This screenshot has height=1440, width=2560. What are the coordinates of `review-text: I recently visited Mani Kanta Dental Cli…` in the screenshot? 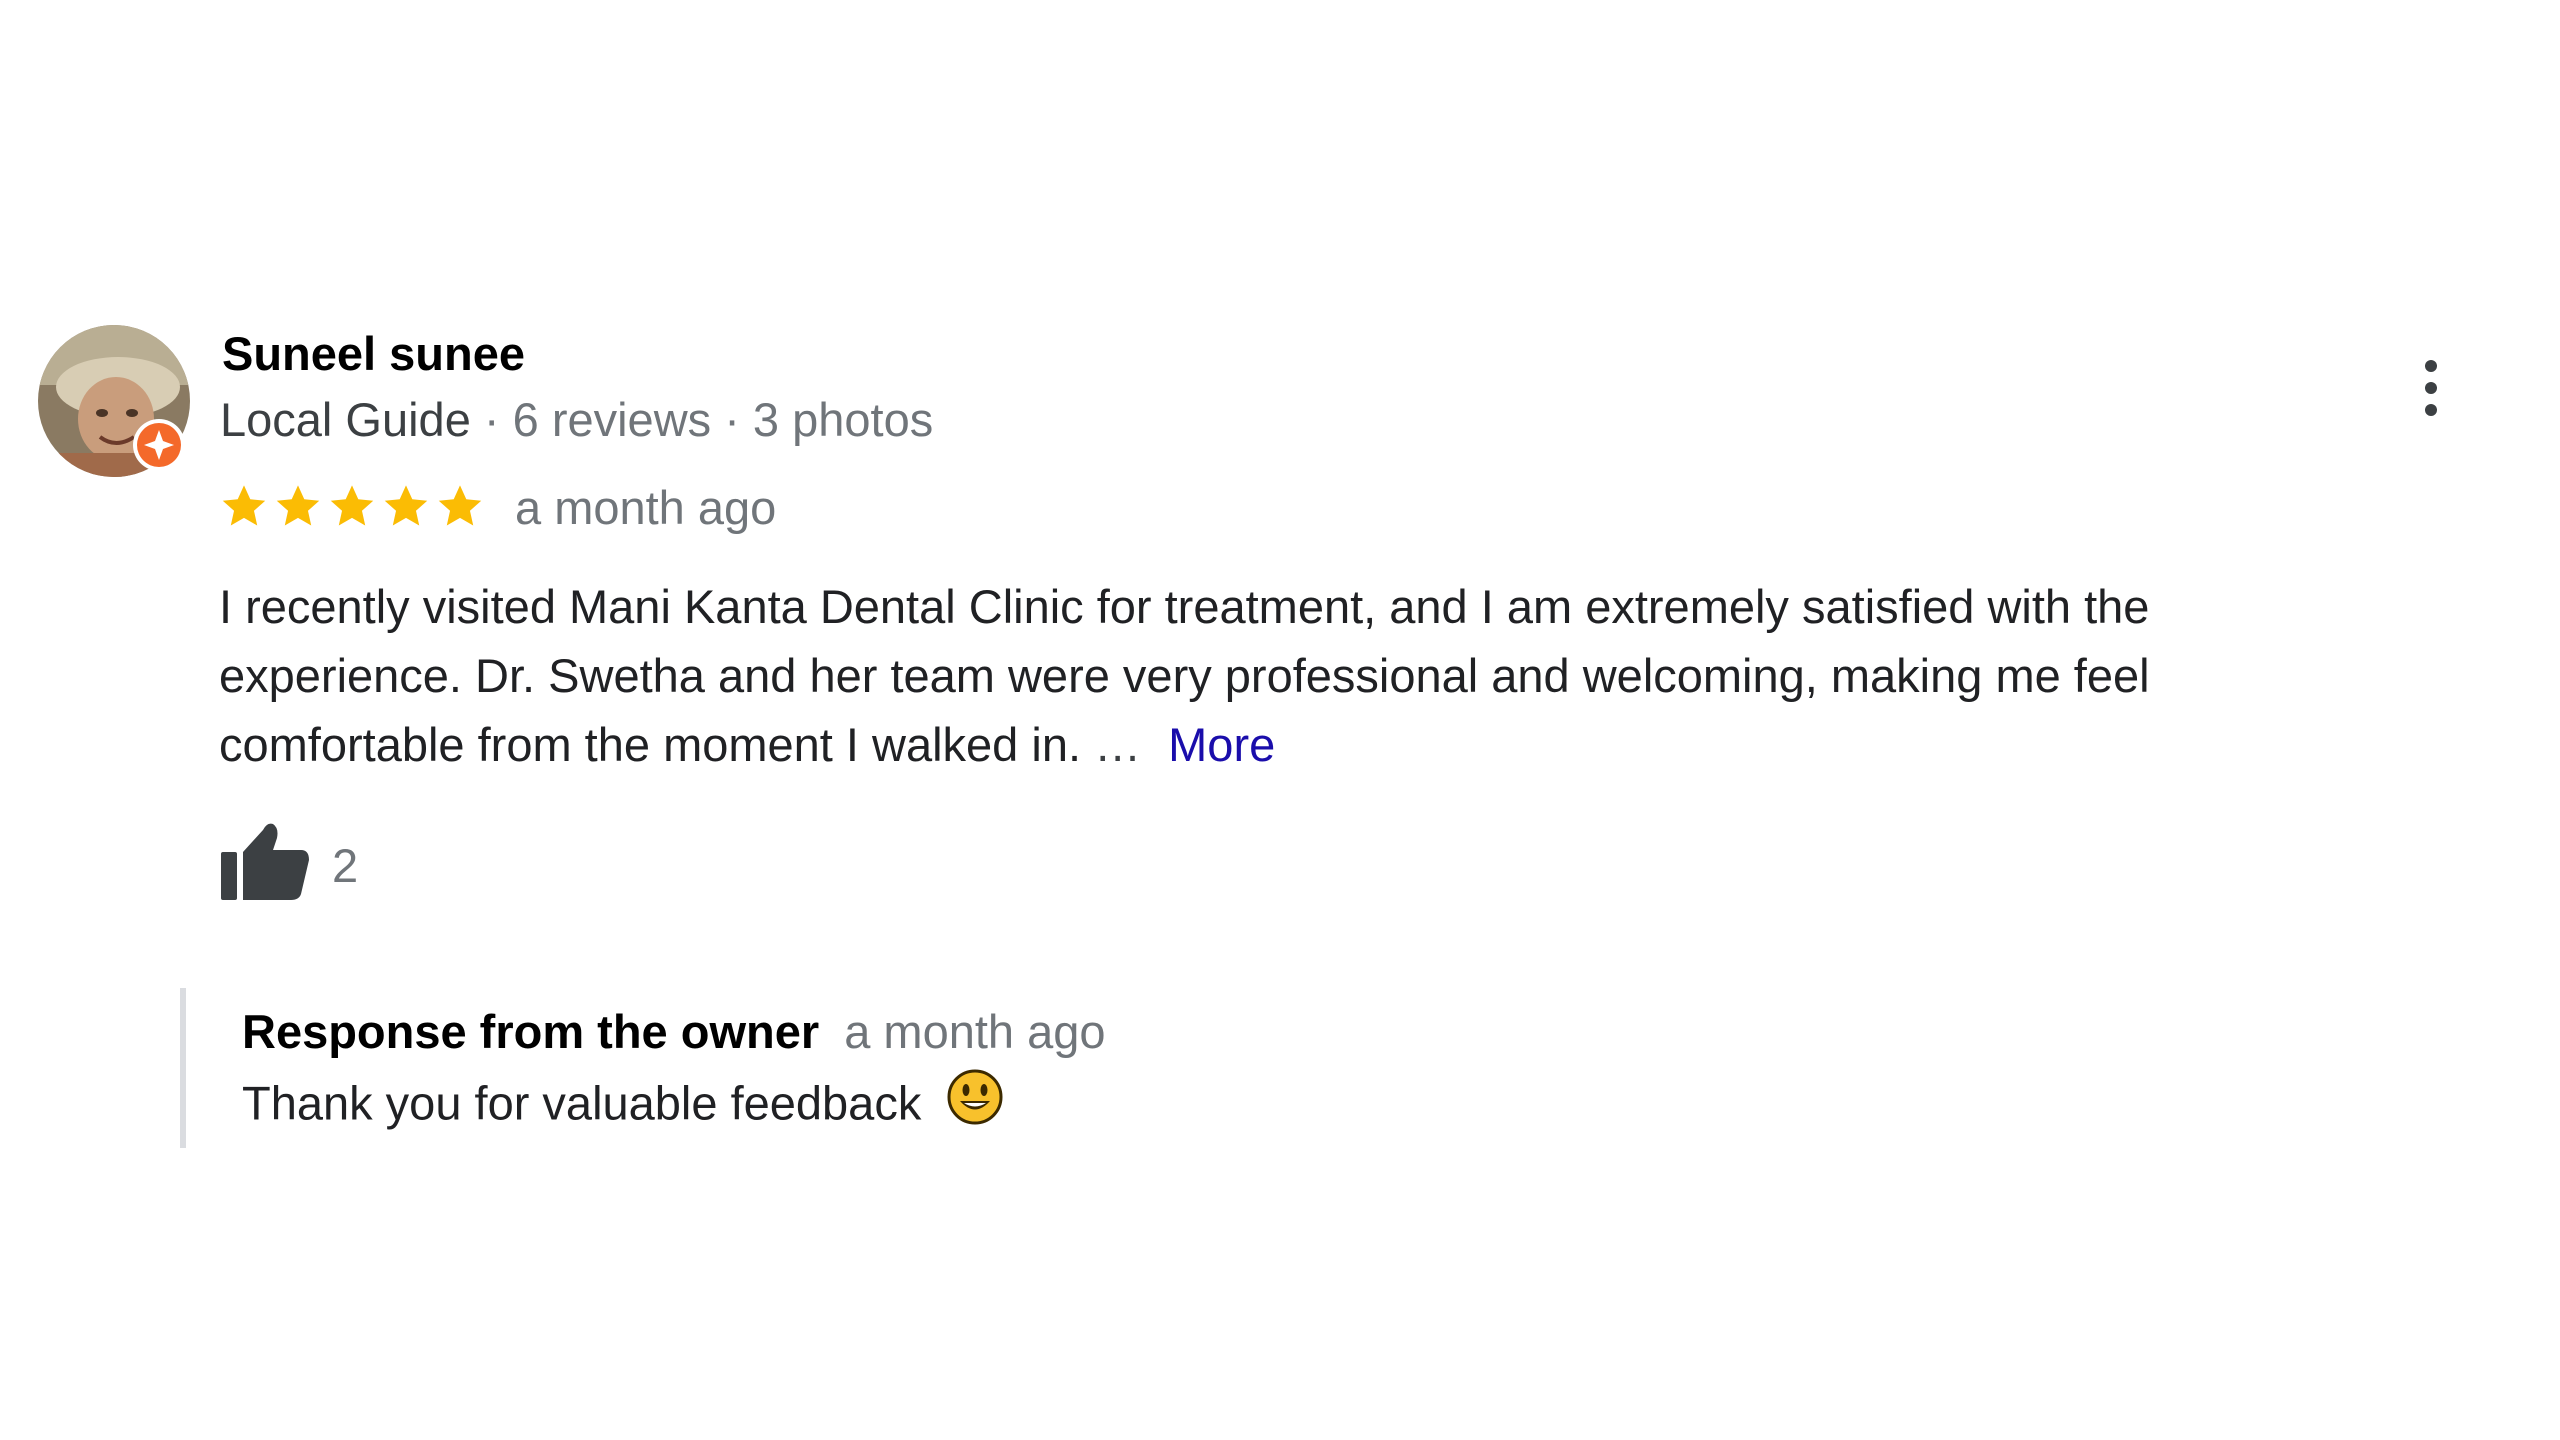 It's located at (1299, 675).